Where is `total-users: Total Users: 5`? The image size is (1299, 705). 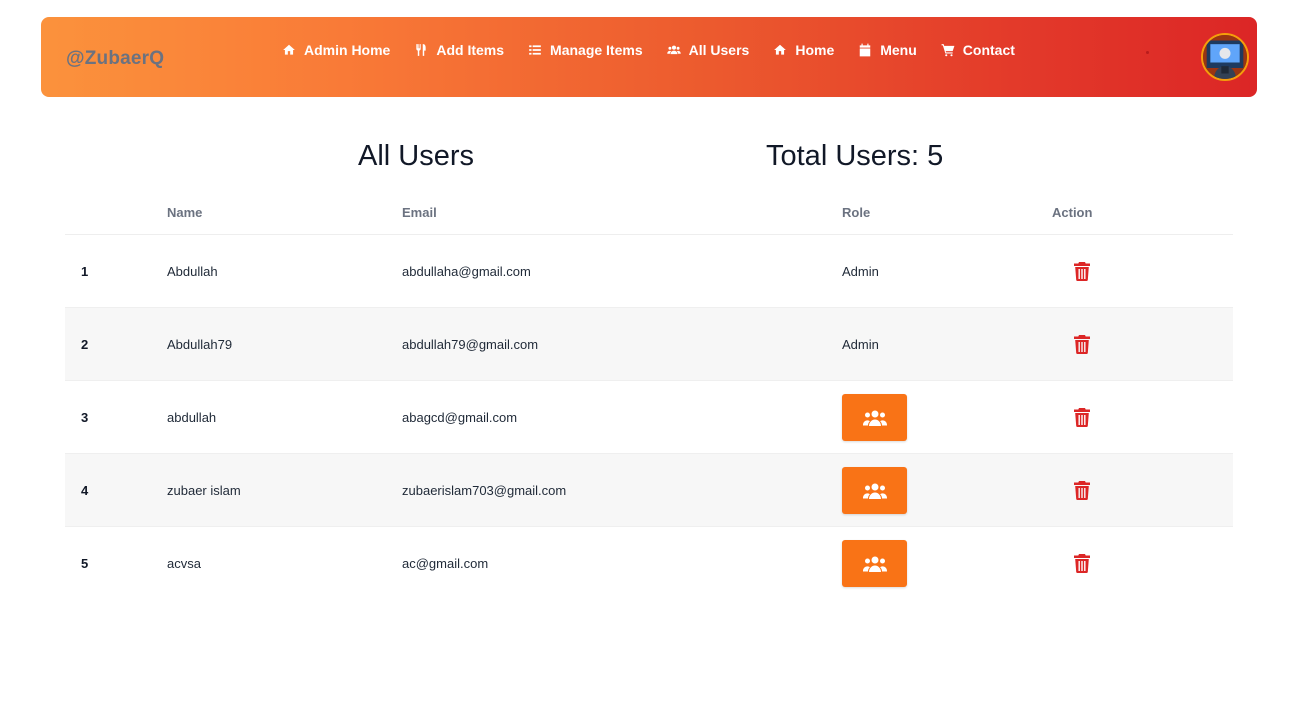 total-users: Total Users: 5 is located at coordinates (855, 156).